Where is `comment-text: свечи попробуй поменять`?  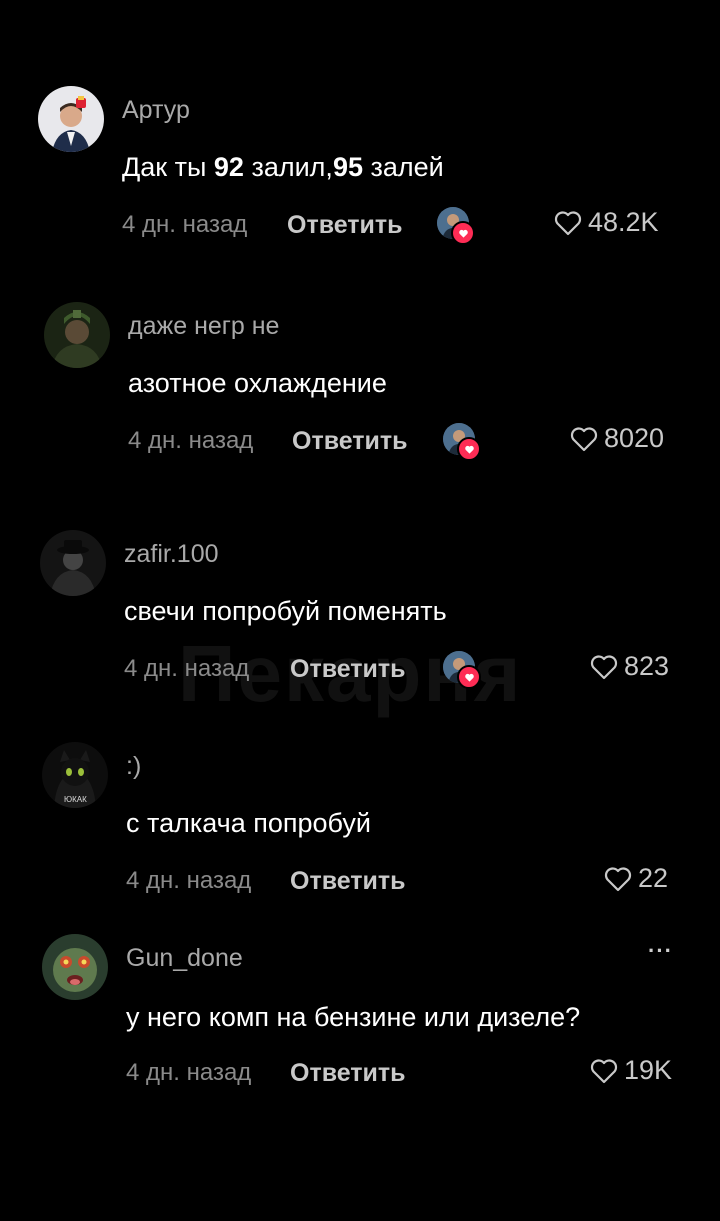 comment-text: свечи попробуй поменять is located at coordinates (285, 611).